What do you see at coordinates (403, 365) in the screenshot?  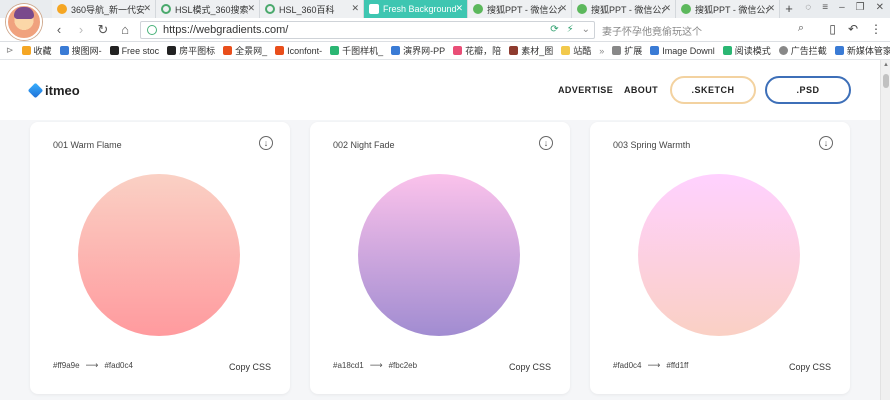 I see `color-to: #fbc2eb` at bounding box center [403, 365].